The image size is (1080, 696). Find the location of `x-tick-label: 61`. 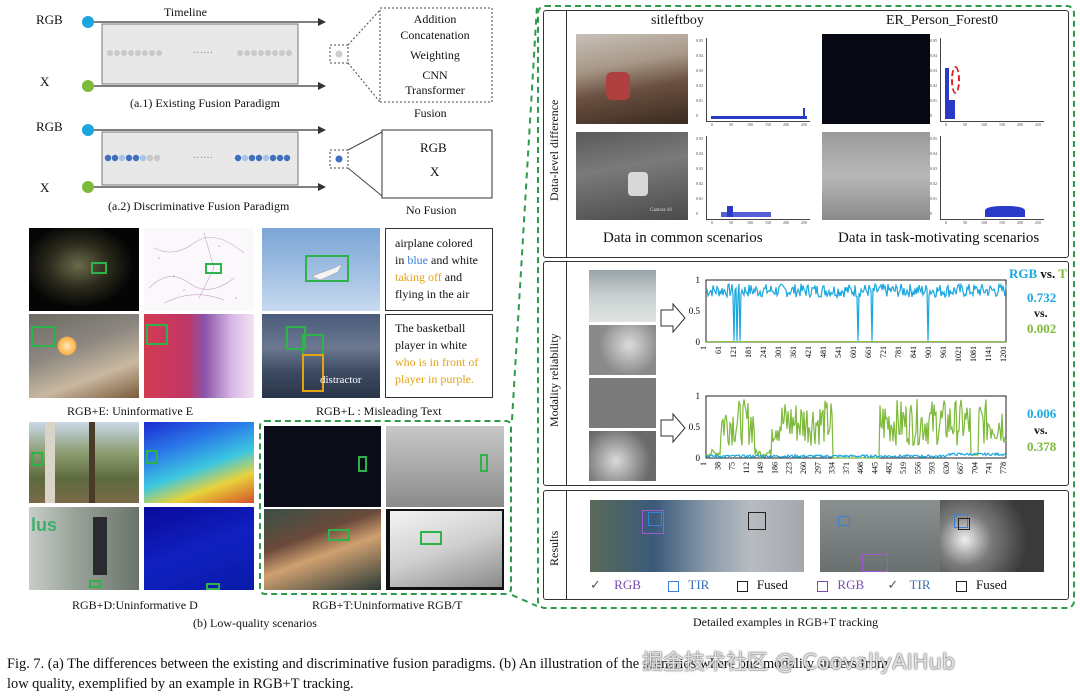

x-tick-label: 61 is located at coordinates (718, 350).